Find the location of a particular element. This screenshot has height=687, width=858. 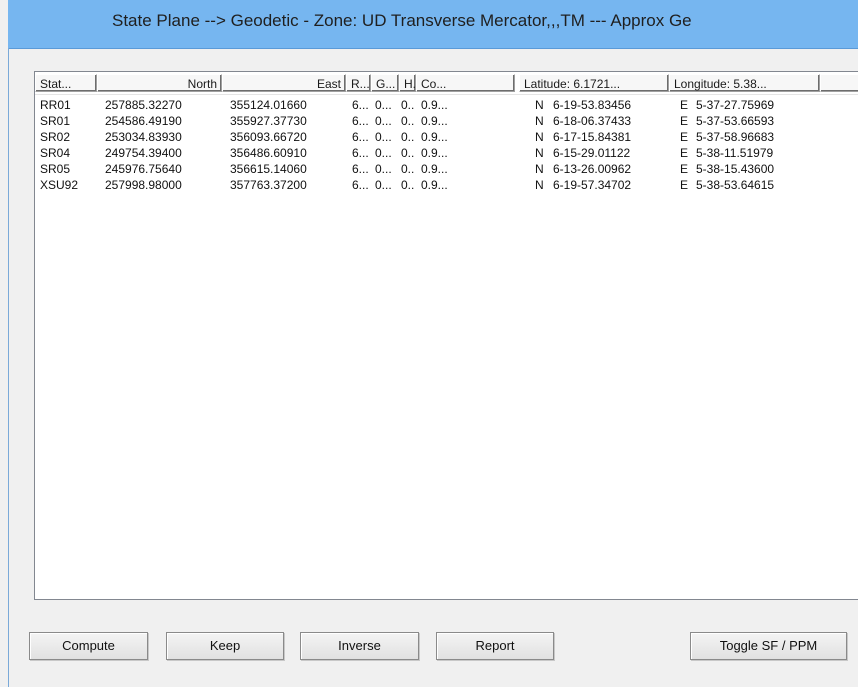

cell-east: 356615.14060 is located at coordinates (268, 169).